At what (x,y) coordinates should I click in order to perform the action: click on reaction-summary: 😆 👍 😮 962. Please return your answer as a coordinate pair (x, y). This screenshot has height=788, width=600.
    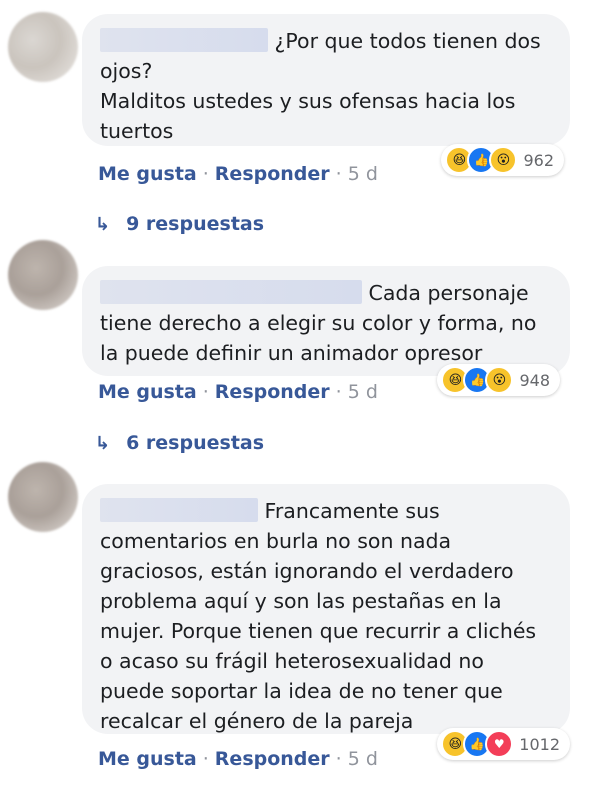
    Looking at the image, I should click on (502, 160).